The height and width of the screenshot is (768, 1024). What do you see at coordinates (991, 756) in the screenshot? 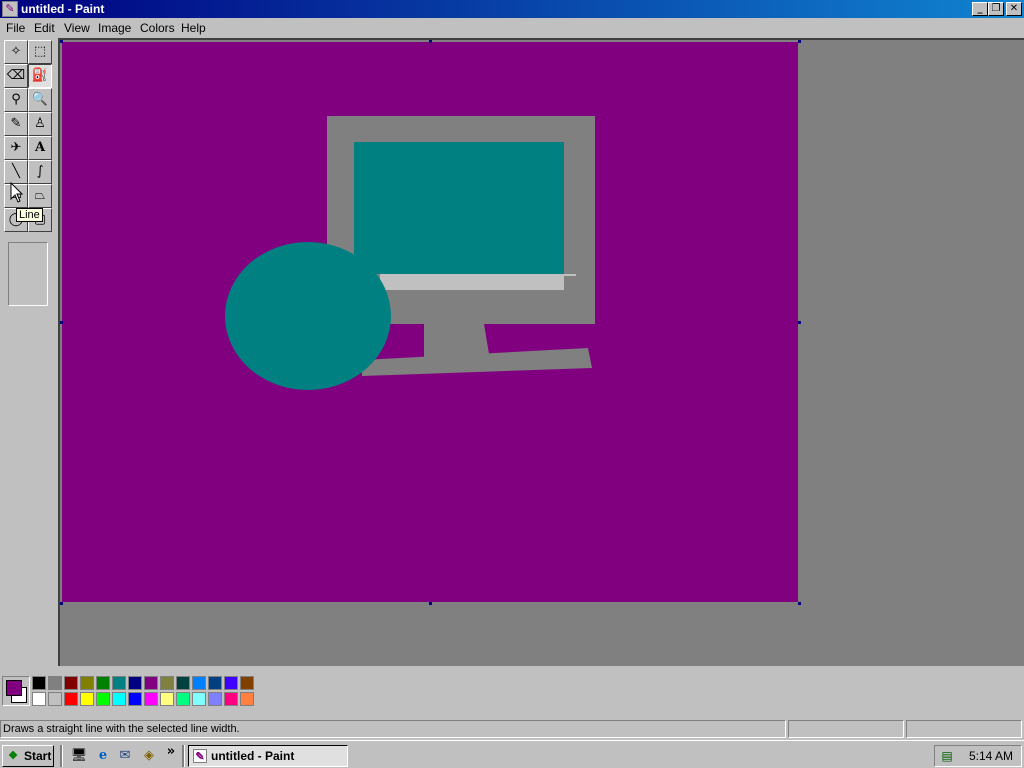
I see `clock: 5:14 AM` at bounding box center [991, 756].